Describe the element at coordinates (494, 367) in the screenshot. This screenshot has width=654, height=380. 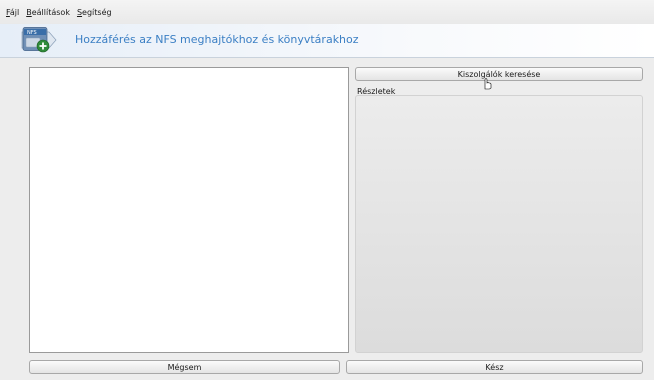
I see `done-button: Kész` at that location.